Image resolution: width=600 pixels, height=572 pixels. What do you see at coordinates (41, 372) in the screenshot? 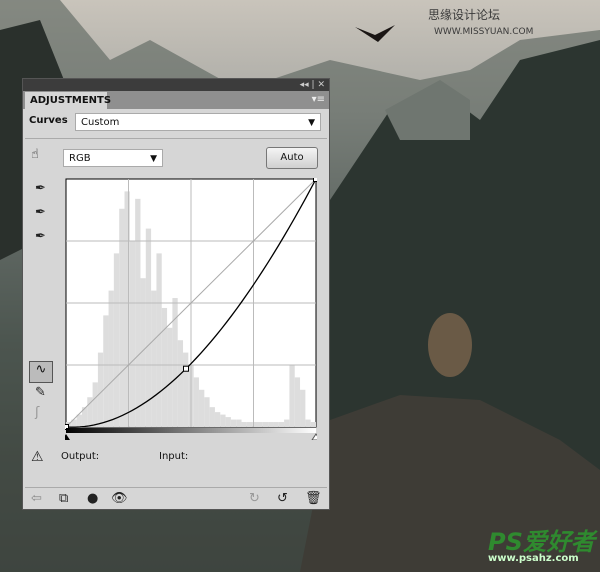
I see `curve-point-tool-icon: ∿` at bounding box center [41, 372].